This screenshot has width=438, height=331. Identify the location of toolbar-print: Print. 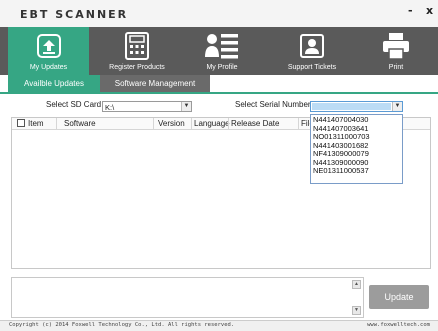
(396, 51).